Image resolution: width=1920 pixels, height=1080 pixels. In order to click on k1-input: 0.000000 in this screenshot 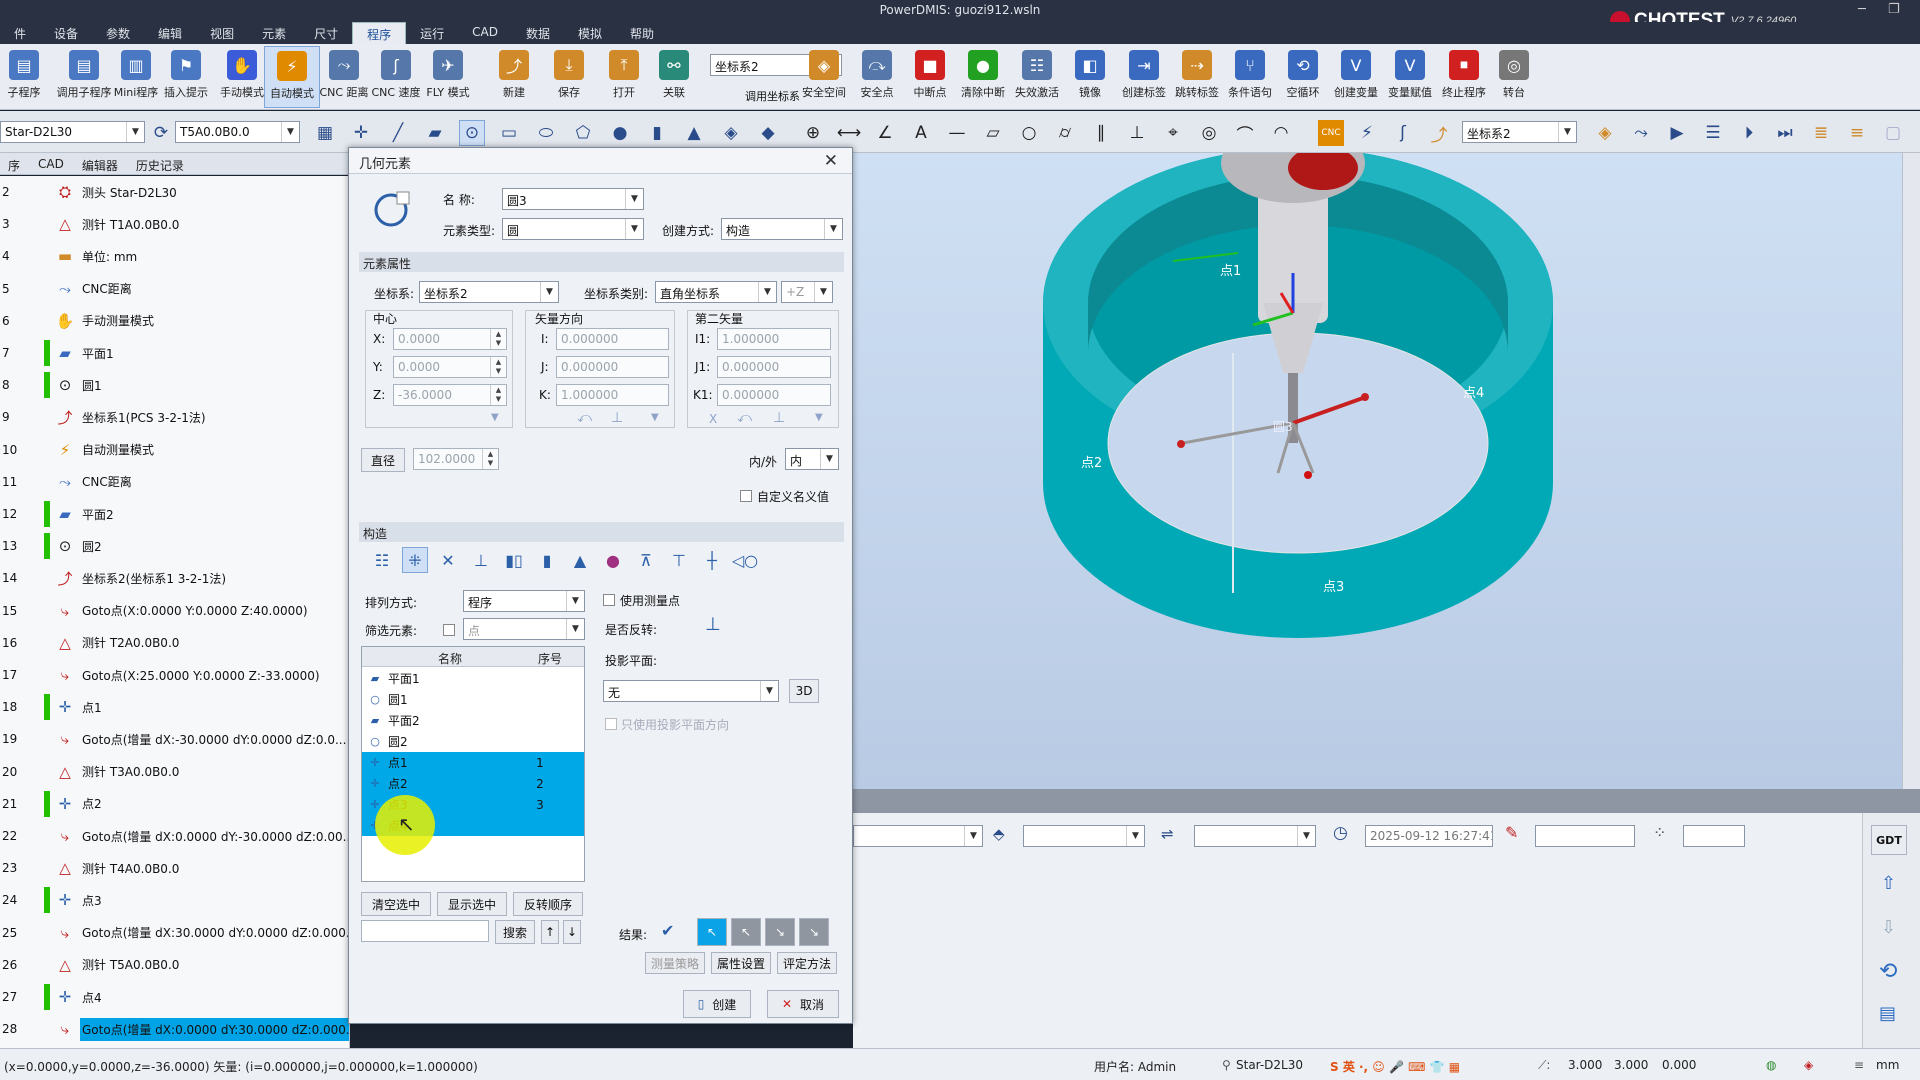, I will do `click(774, 395)`.